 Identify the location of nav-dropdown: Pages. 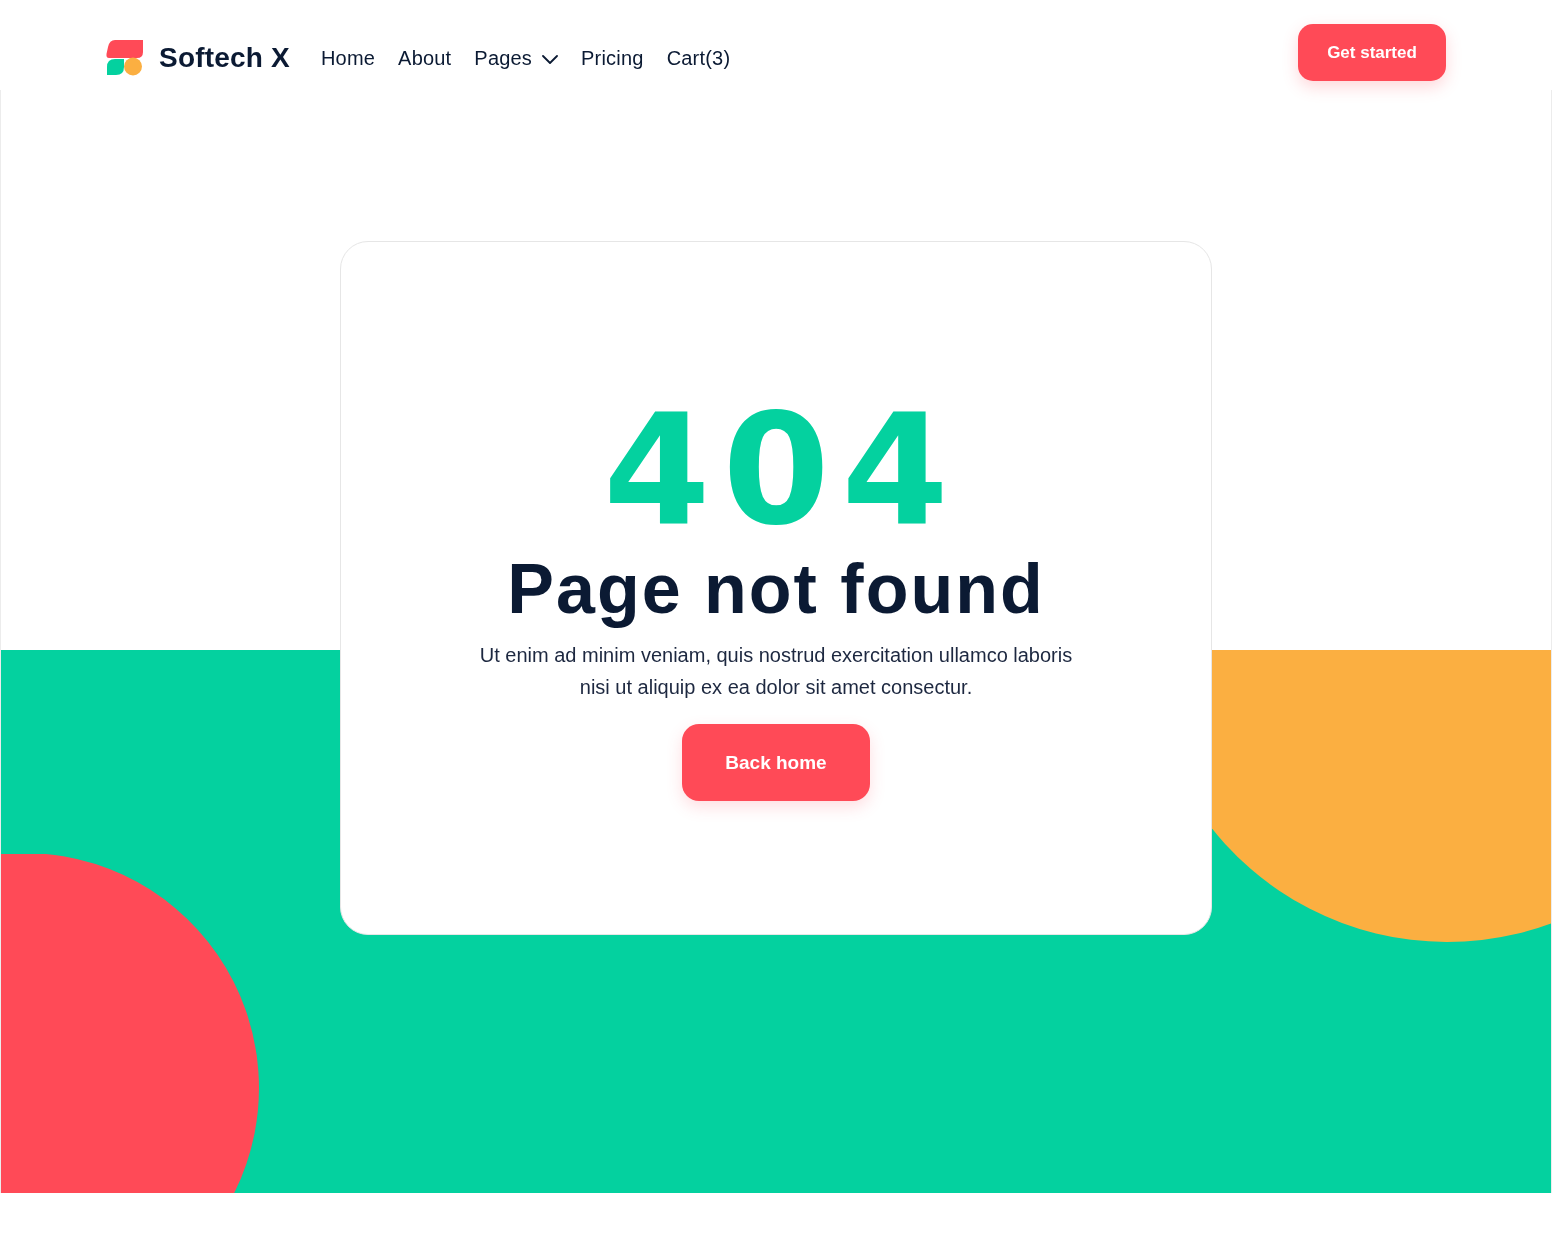
(516, 58).